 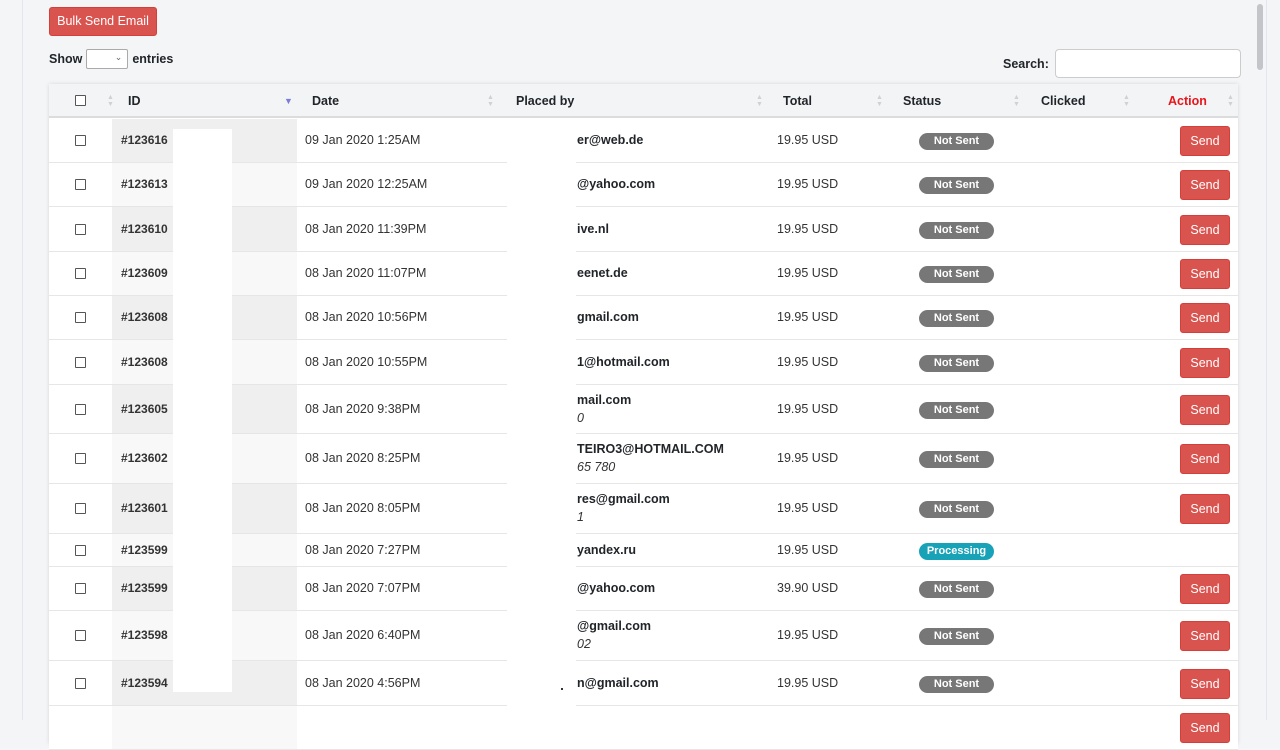 I want to click on order-date: 09 Jan 2020 12:25AM, so click(x=366, y=184).